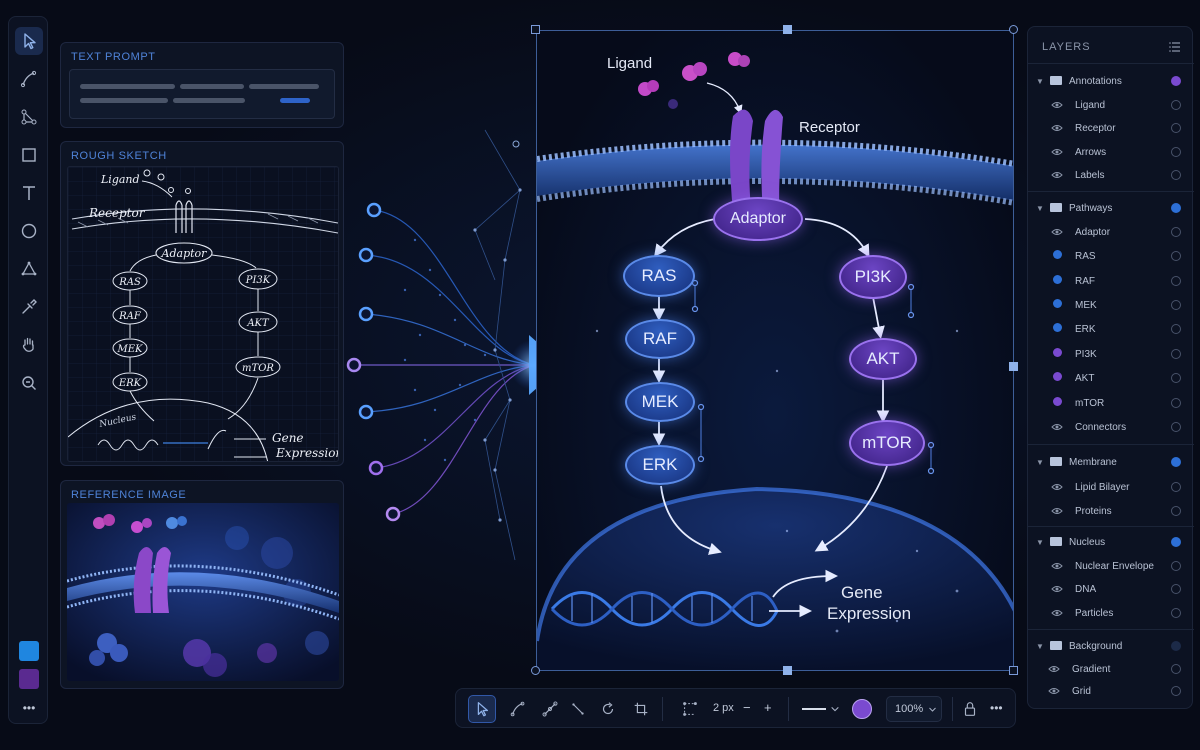 The image size is (1200, 750). I want to click on primary-color-swatch, so click(29, 651).